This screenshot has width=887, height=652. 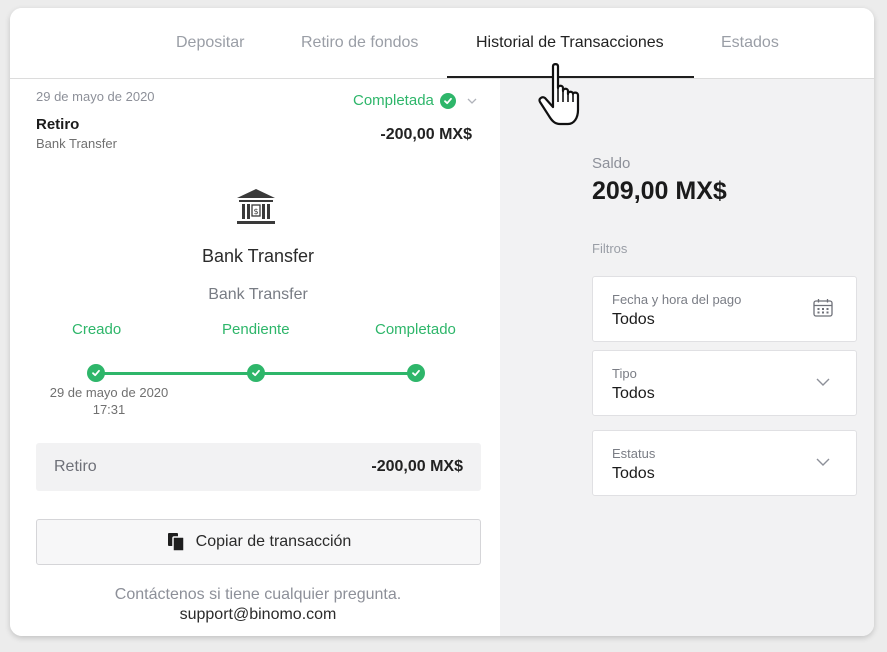 What do you see at coordinates (258, 294) in the screenshot?
I see `method-subtitle: Bank Transfer` at bounding box center [258, 294].